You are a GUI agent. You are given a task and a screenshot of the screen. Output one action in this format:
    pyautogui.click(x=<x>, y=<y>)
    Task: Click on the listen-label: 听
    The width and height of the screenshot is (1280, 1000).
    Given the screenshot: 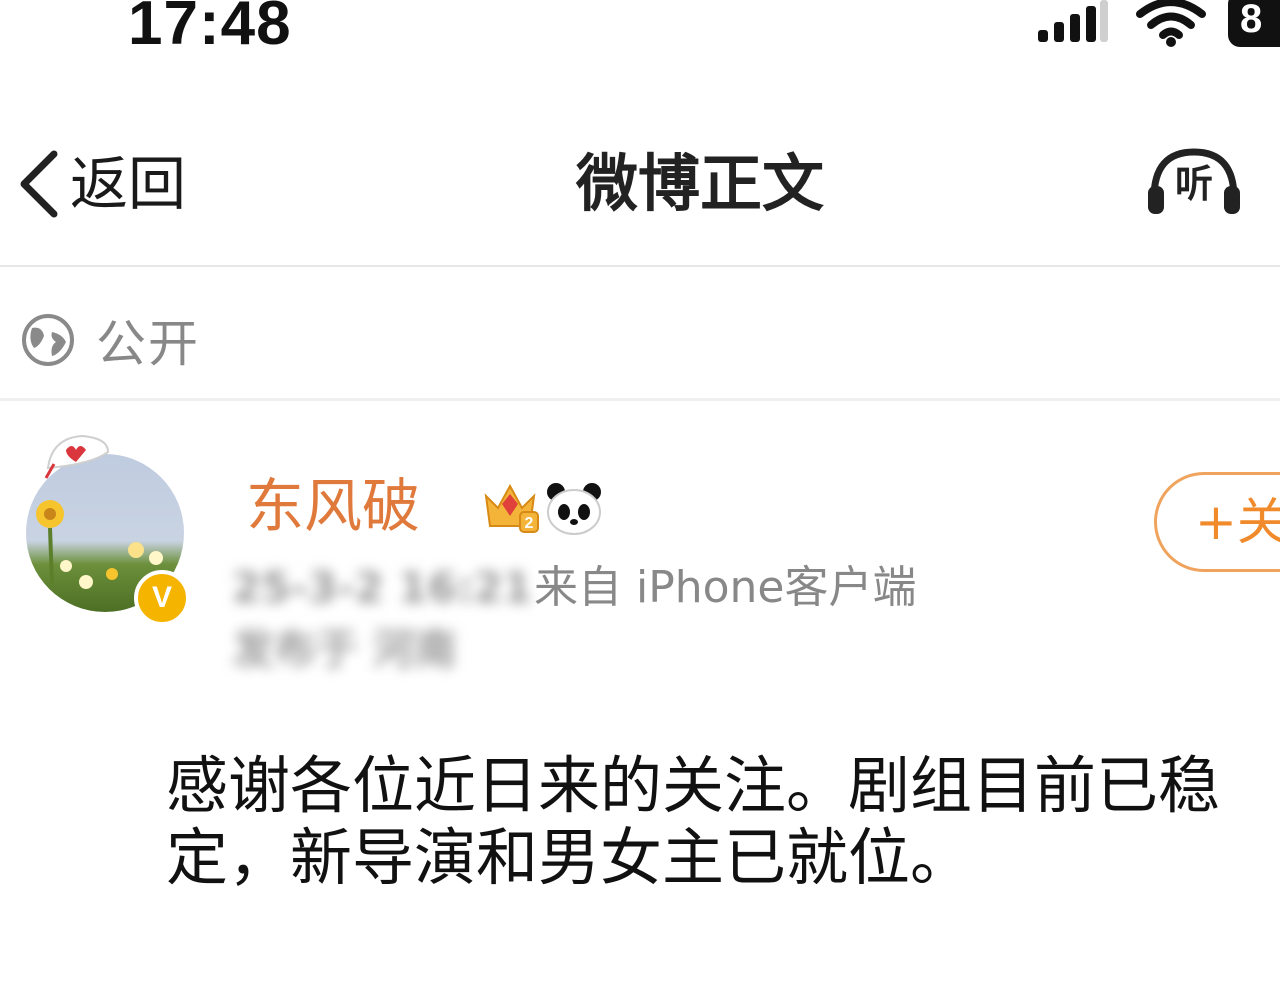 What is the action you would take?
    pyautogui.click(x=1193, y=184)
    